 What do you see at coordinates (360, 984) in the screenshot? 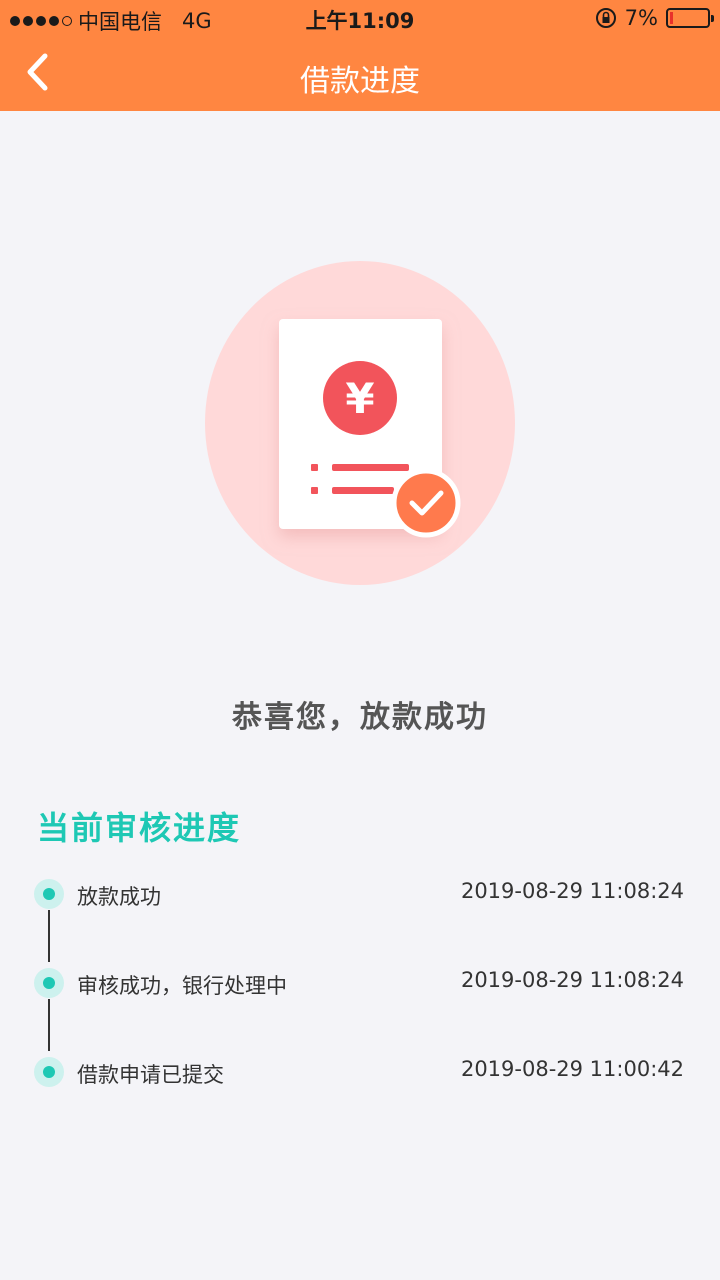
I see `timeline-item: 审核成功，银行处理中 2019-08-29 11:08:24` at bounding box center [360, 984].